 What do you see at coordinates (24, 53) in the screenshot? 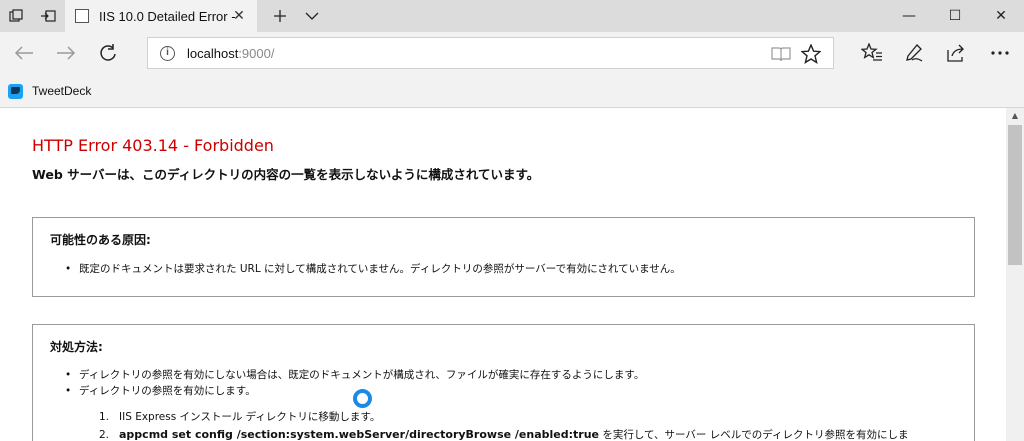
I see `back-icon` at bounding box center [24, 53].